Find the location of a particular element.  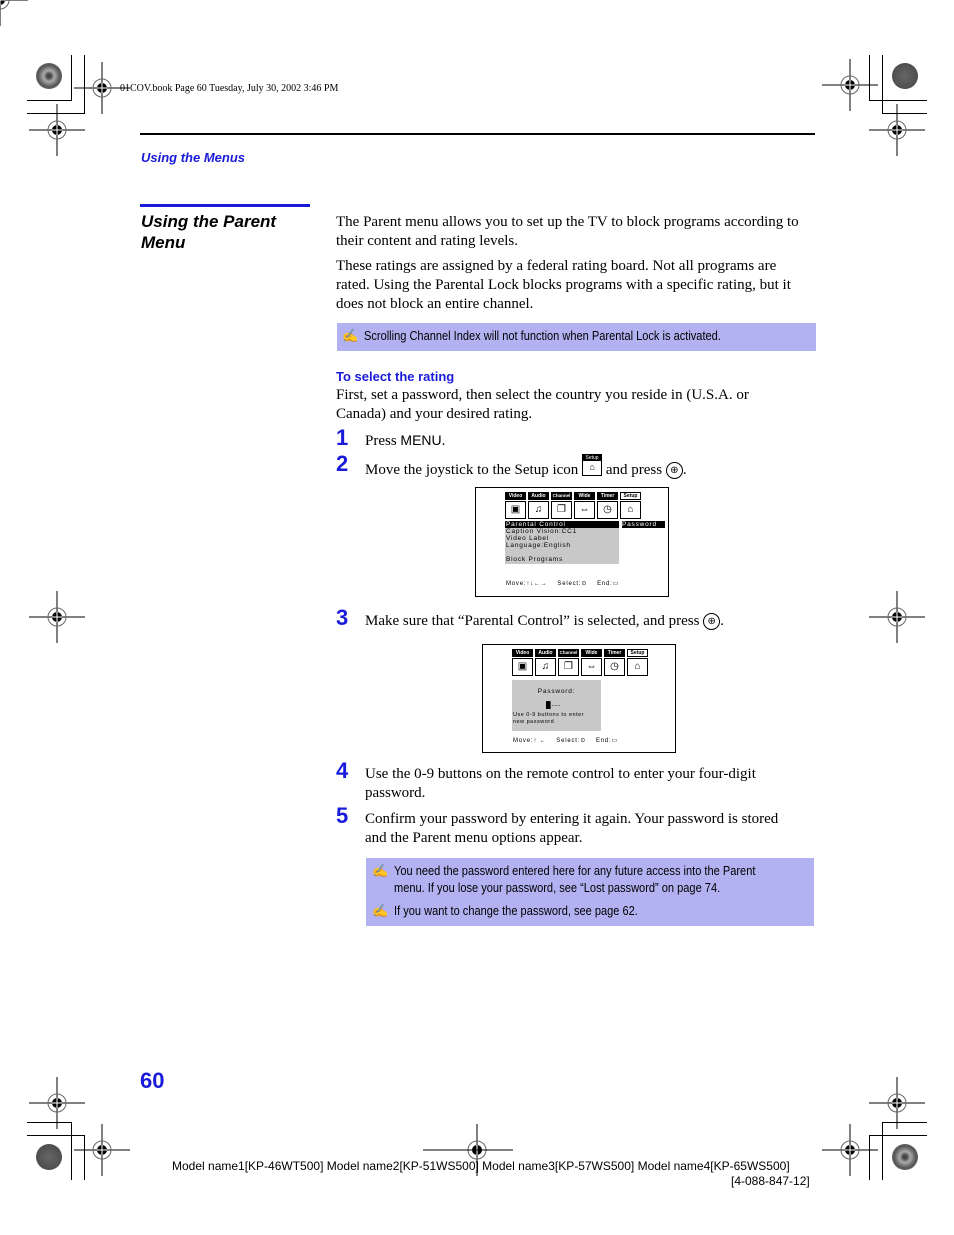

page-number: 60 is located at coordinates (152, 1080).